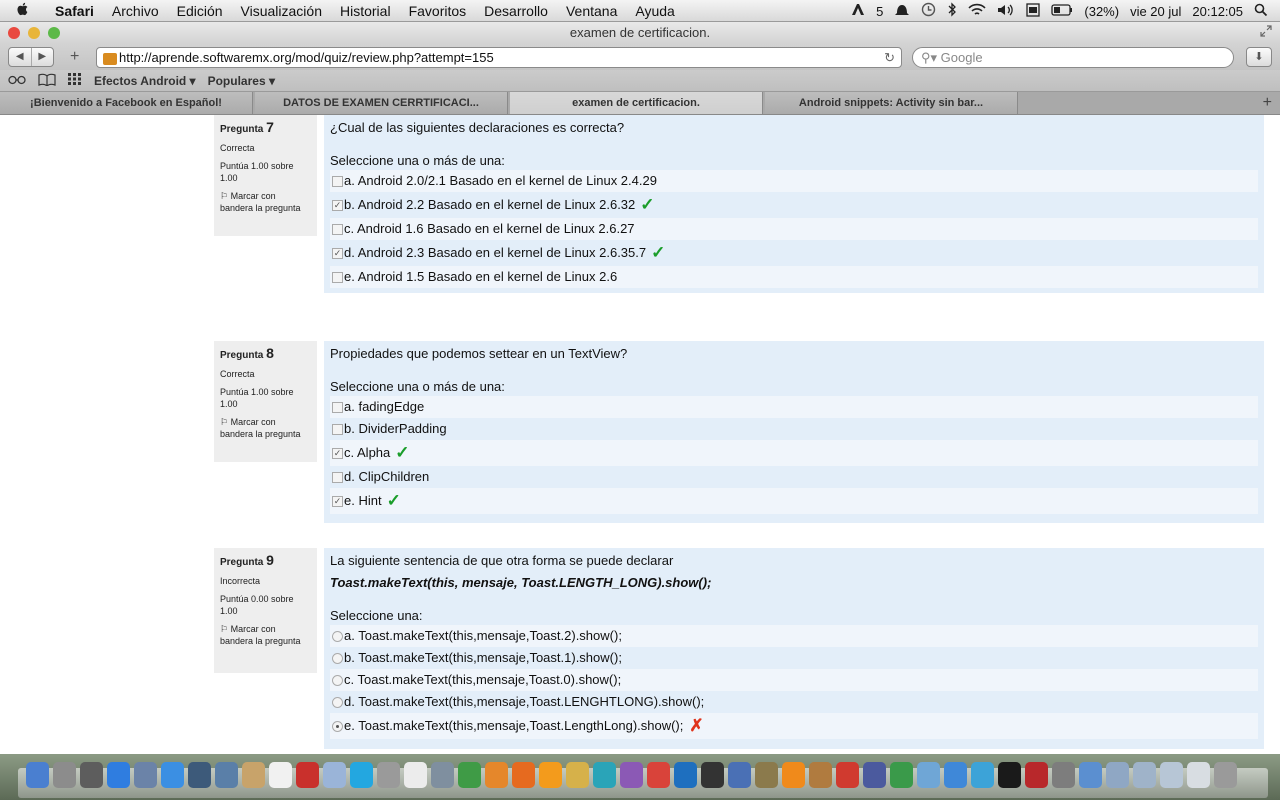  What do you see at coordinates (858, 11) in the screenshot?
I see `adobe-icon` at bounding box center [858, 11].